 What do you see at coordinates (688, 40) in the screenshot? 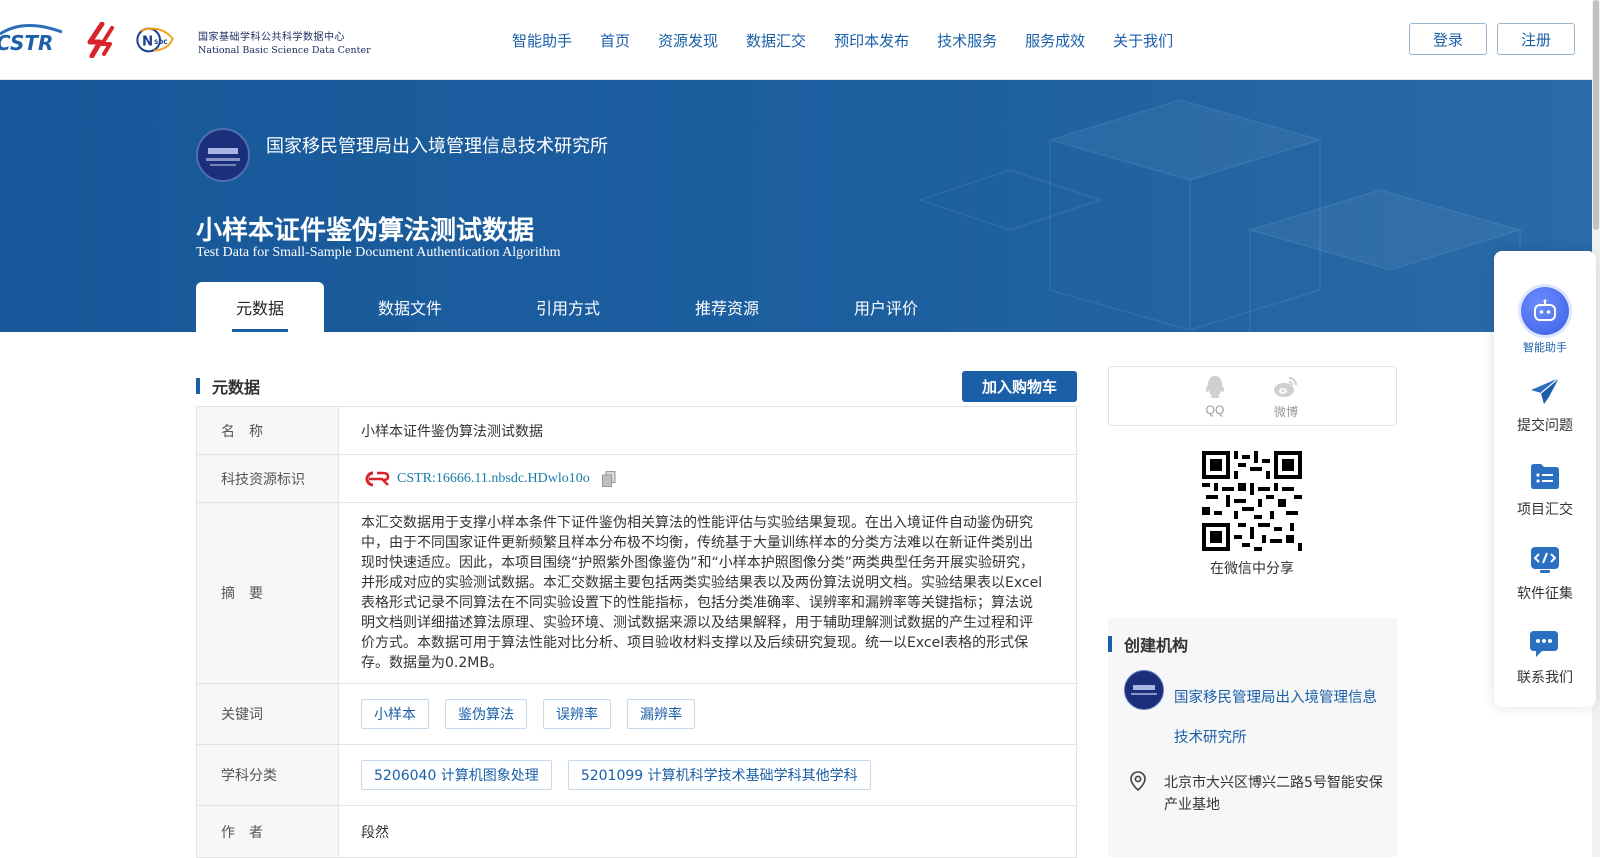
I see `nav-item-resource-discovery: 资源发现` at bounding box center [688, 40].